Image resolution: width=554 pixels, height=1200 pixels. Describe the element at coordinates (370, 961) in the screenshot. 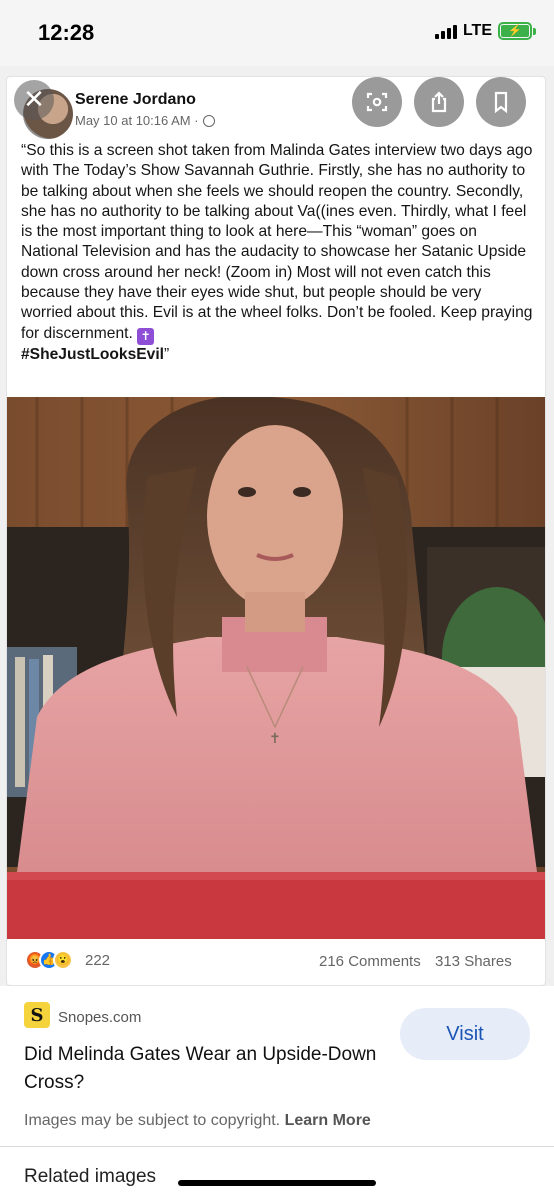

I see `comments-count: 216 Comments` at that location.